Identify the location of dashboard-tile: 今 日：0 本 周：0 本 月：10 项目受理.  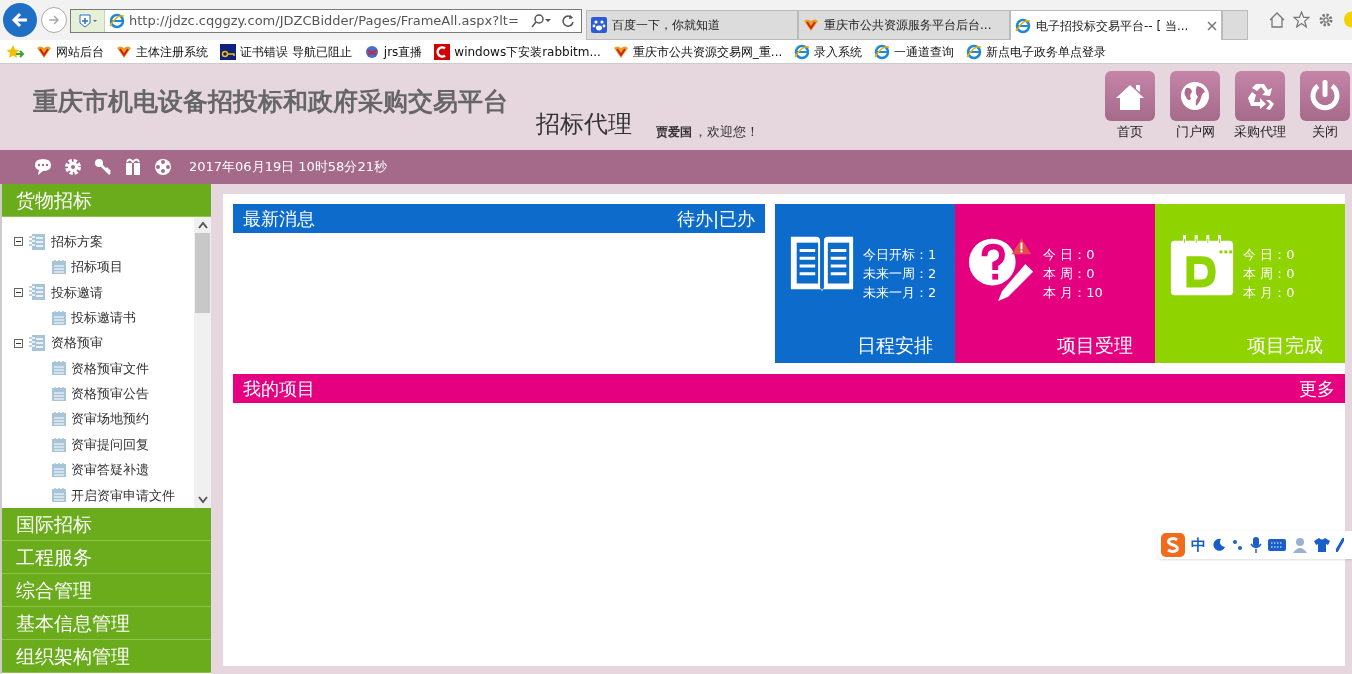
(1055, 283).